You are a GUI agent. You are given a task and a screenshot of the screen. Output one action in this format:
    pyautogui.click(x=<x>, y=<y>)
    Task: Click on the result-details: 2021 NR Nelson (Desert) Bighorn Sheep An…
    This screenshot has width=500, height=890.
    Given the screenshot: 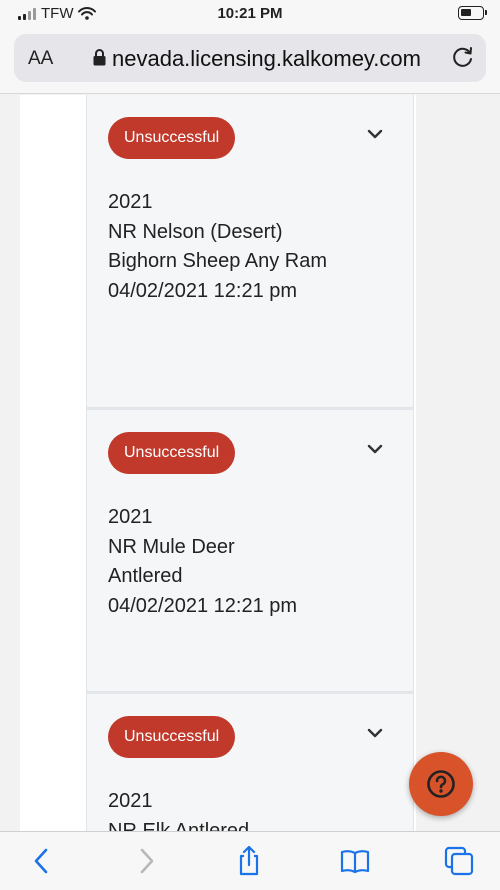 What is the action you would take?
    pyautogui.click(x=218, y=247)
    